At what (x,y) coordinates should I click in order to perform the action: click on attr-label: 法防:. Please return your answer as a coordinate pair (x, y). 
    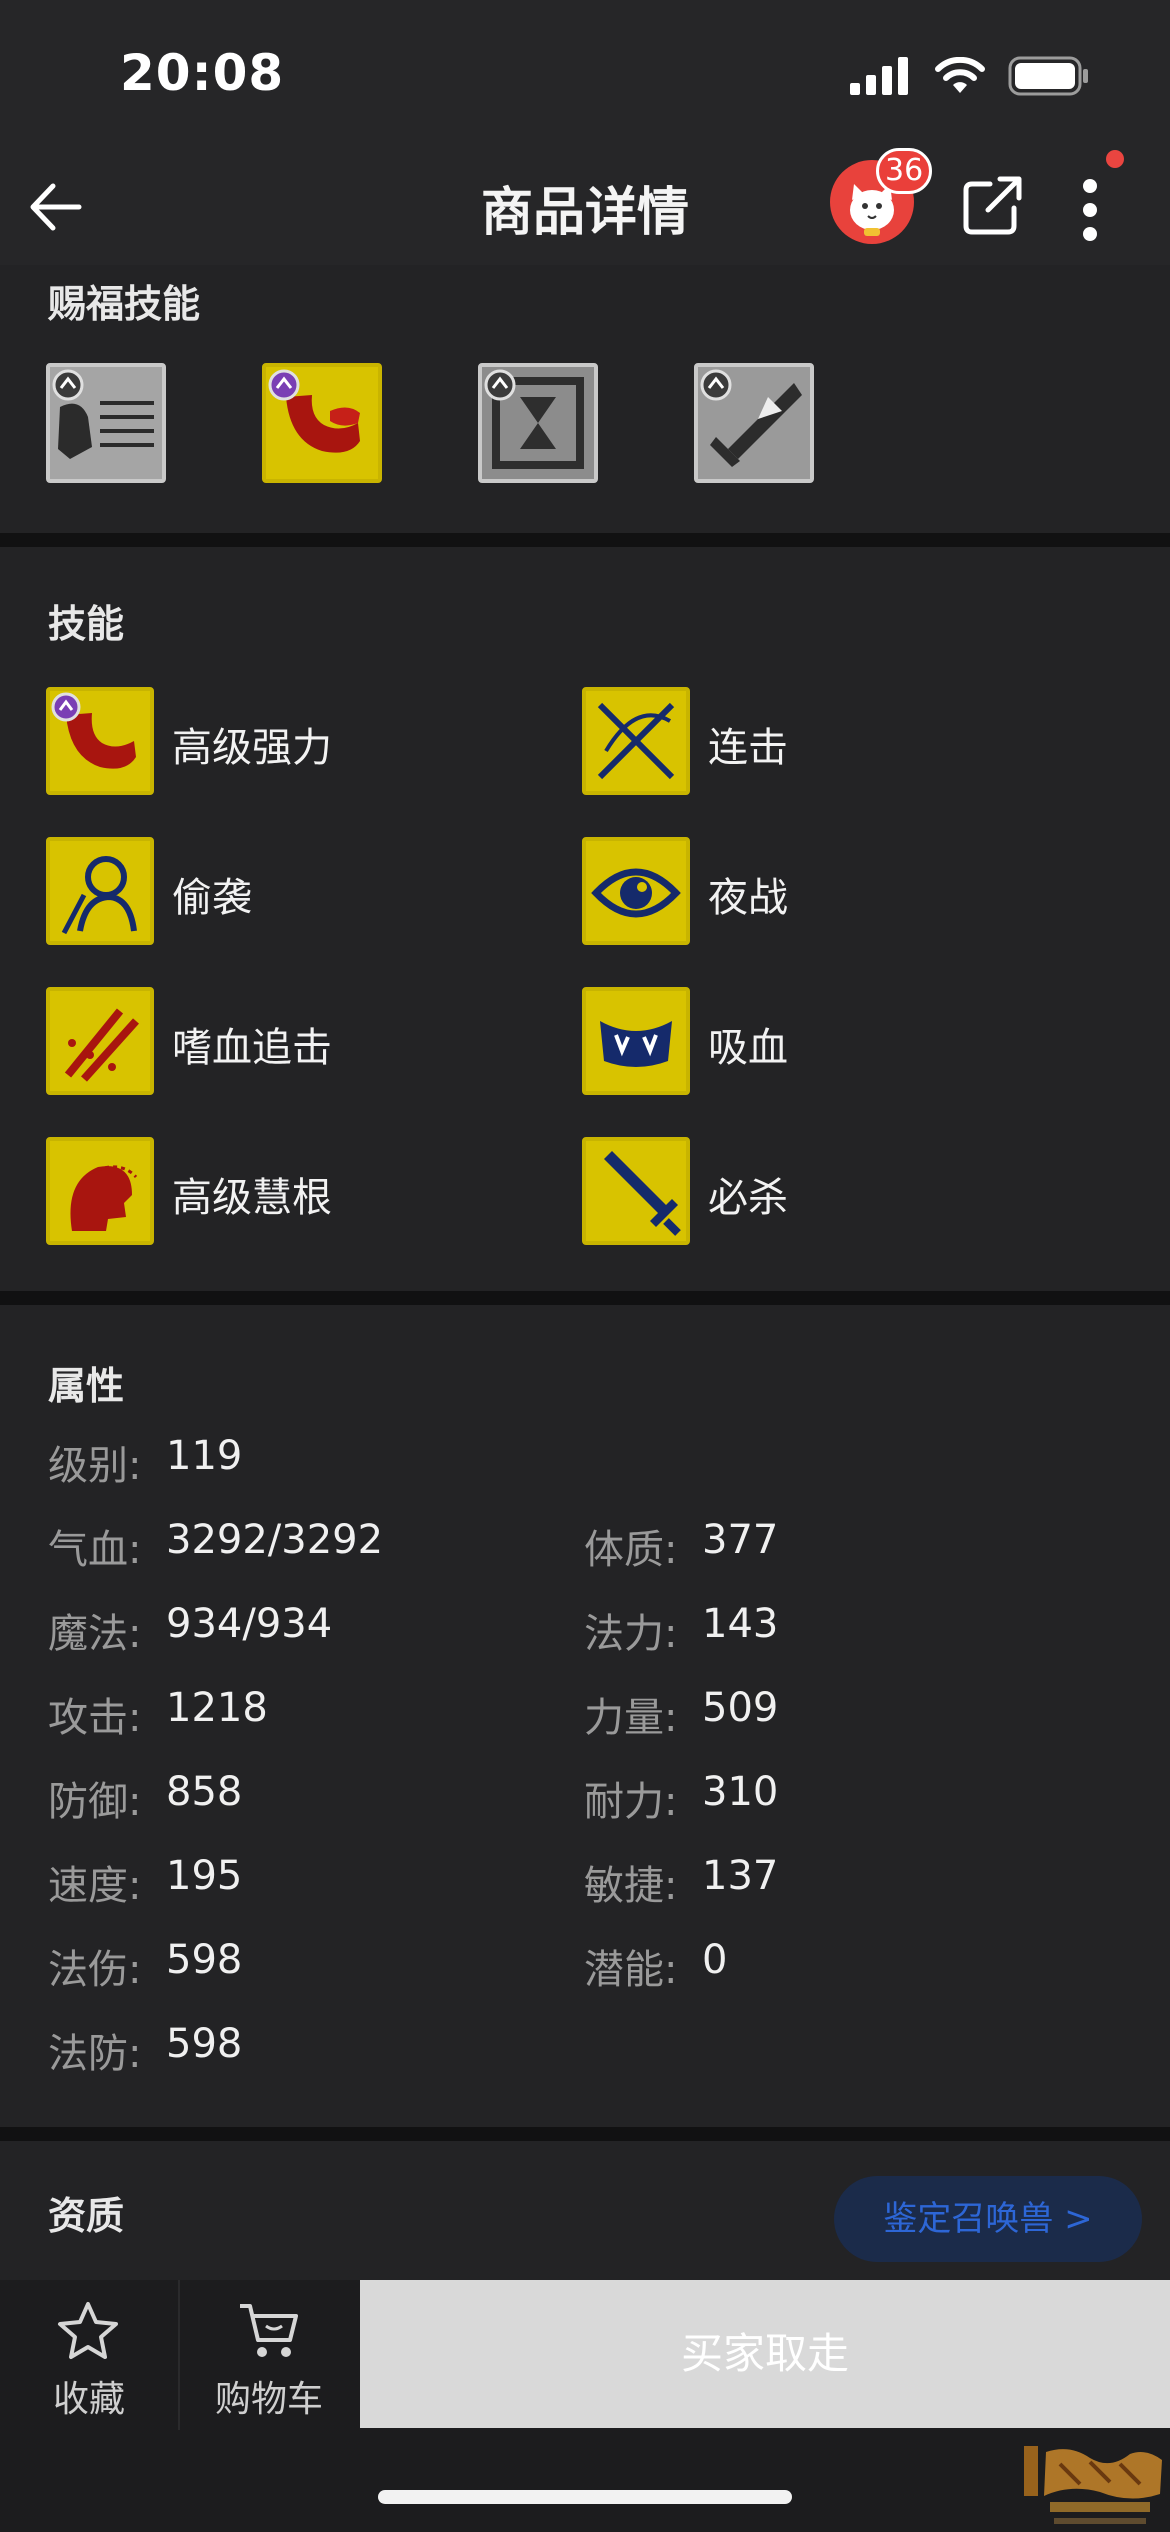
    Looking at the image, I should click on (95, 2054).